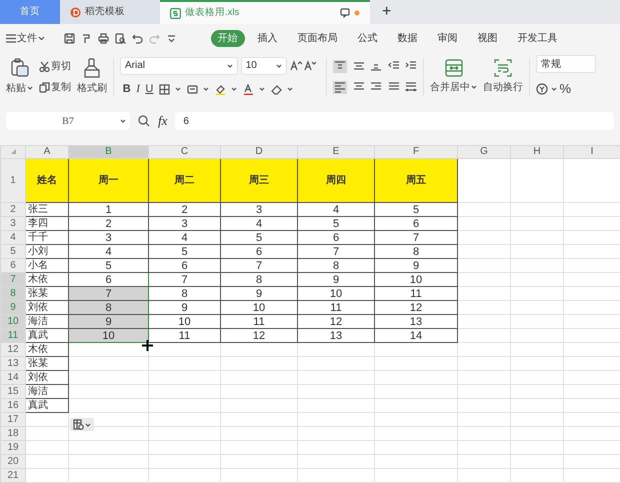 This screenshot has height=483, width=620. I want to click on save-icon, so click(69, 38).